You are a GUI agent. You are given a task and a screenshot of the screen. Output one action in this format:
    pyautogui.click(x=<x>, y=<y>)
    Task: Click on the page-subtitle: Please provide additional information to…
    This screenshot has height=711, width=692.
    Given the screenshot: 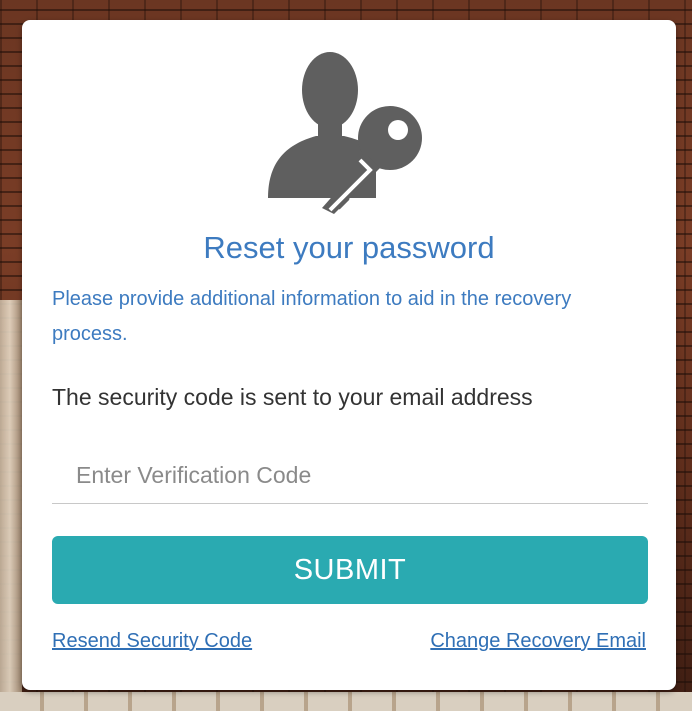 What is the action you would take?
    pyautogui.click(x=312, y=316)
    